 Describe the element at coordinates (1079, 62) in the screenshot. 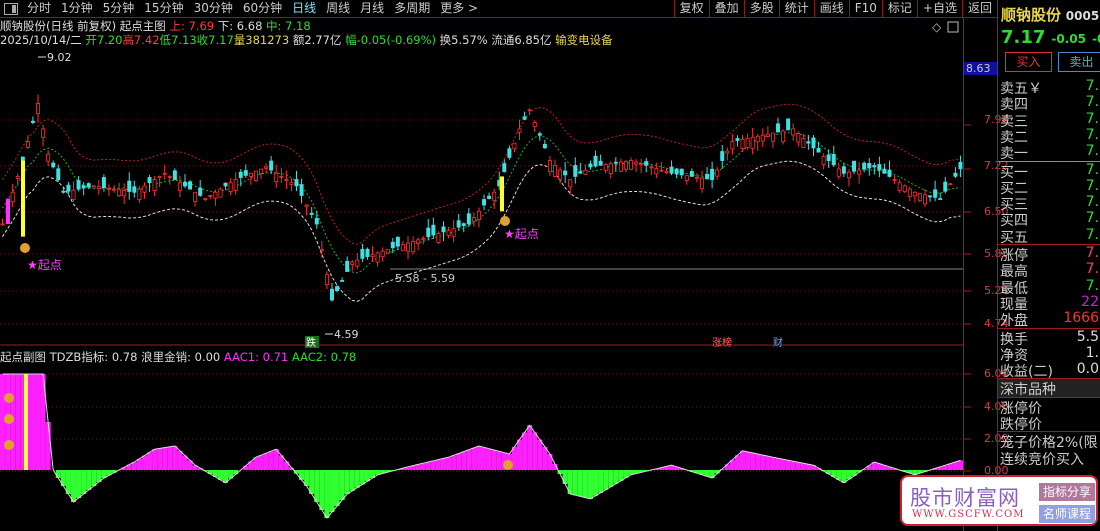

I see `sell-button: 卖出` at that location.